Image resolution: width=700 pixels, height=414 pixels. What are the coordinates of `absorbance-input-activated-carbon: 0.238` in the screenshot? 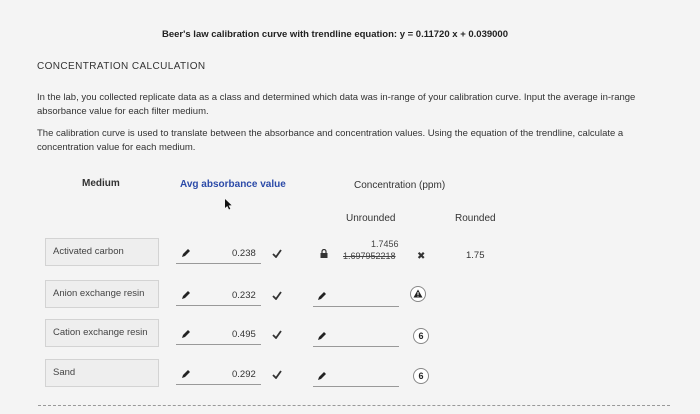 It's located at (244, 253).